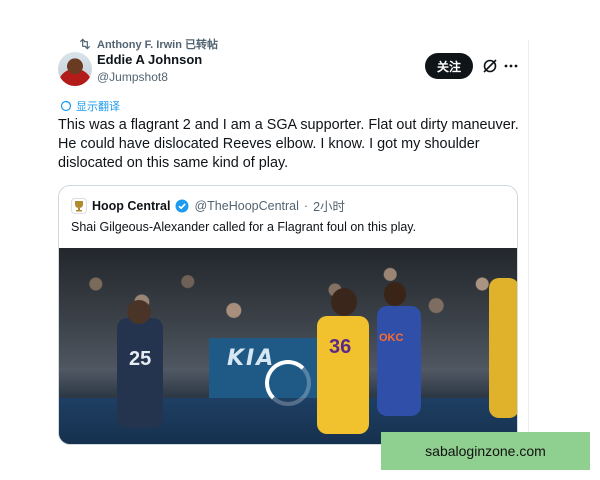  I want to click on page-divider, so click(528, 250).